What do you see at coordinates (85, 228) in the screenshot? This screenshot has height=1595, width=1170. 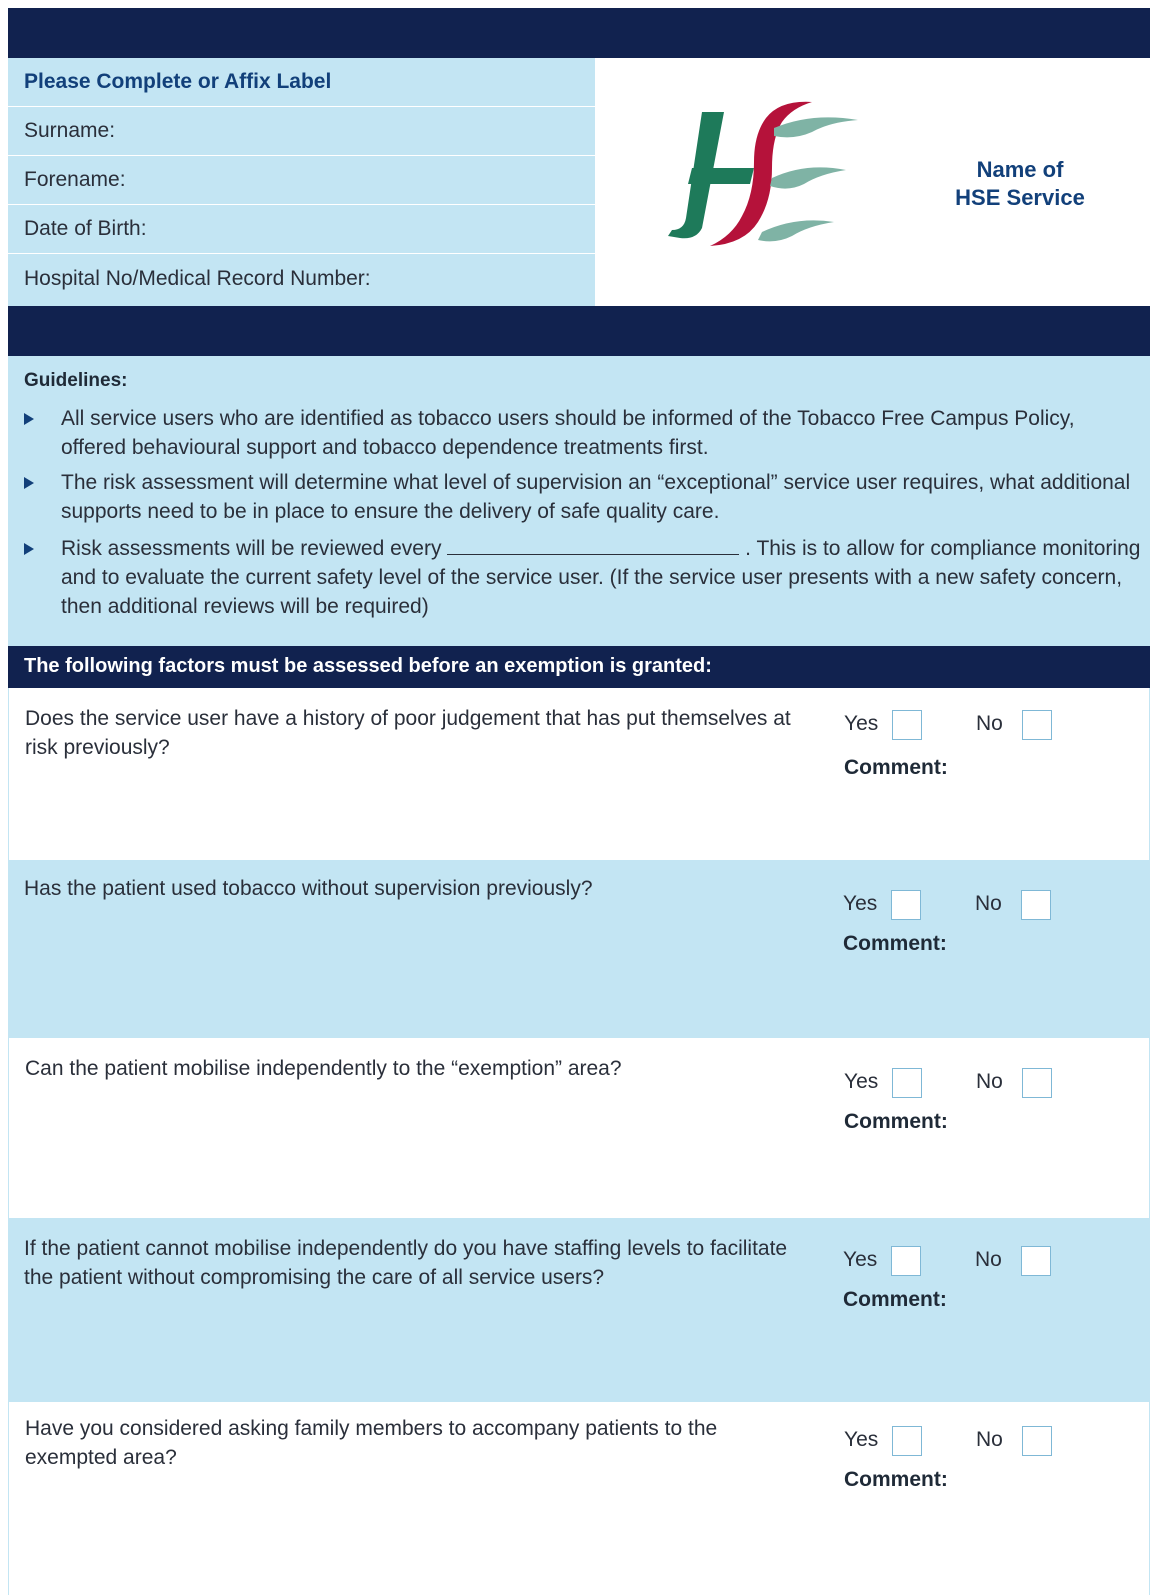 I see `date-of-birth-label: Date of Birth:` at bounding box center [85, 228].